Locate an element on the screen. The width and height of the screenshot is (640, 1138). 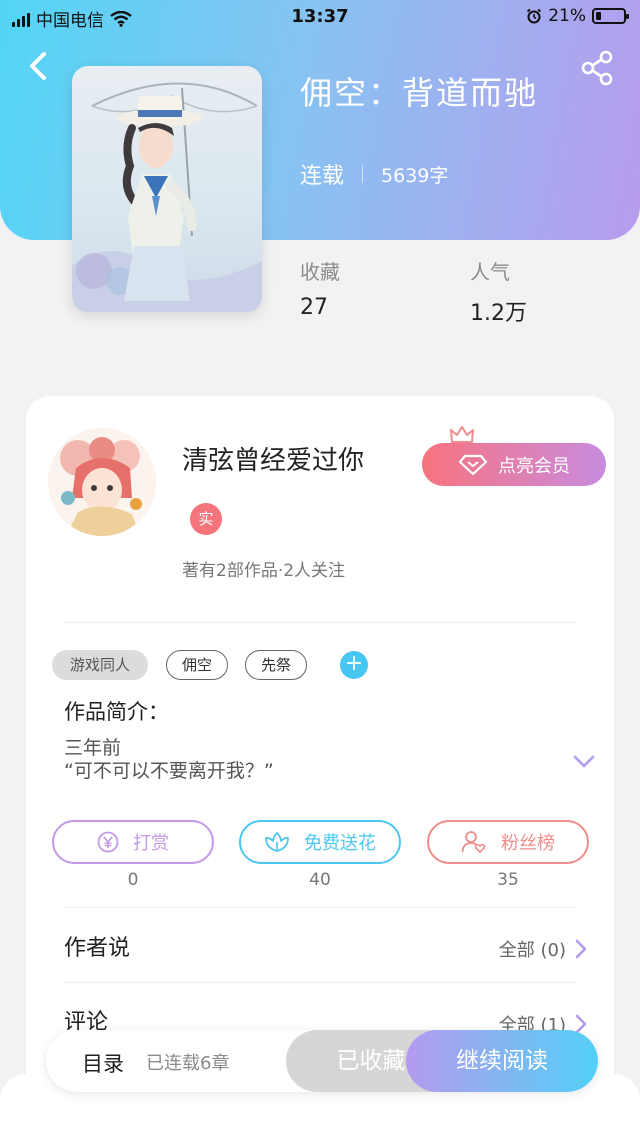
book-meta: 连载 5639字 is located at coordinates (374, 174).